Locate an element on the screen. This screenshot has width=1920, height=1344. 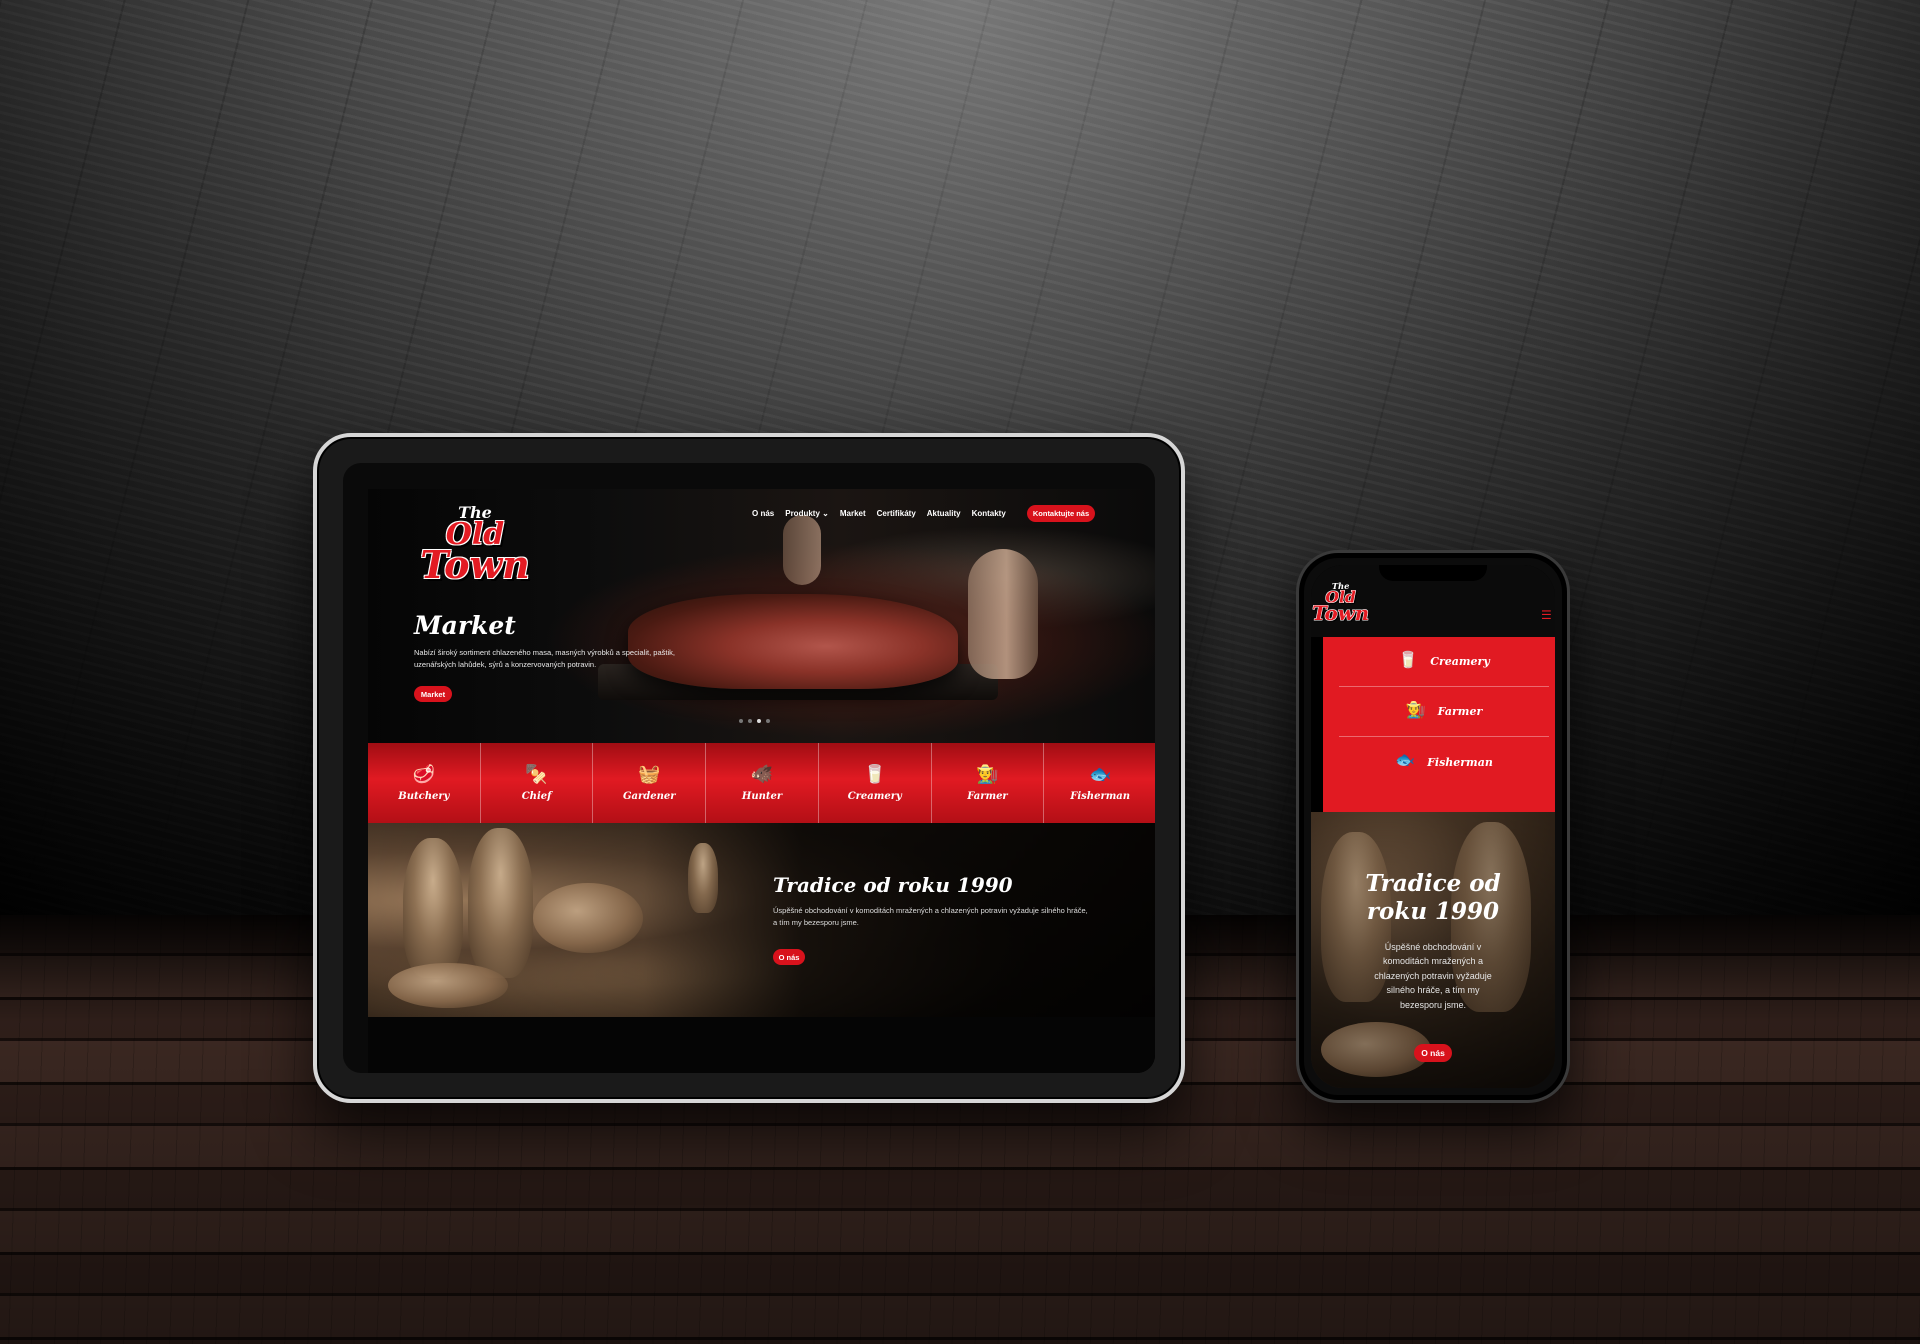
mobile-category-creamery: 🥛 Creamery is located at coordinates (1444, 662).